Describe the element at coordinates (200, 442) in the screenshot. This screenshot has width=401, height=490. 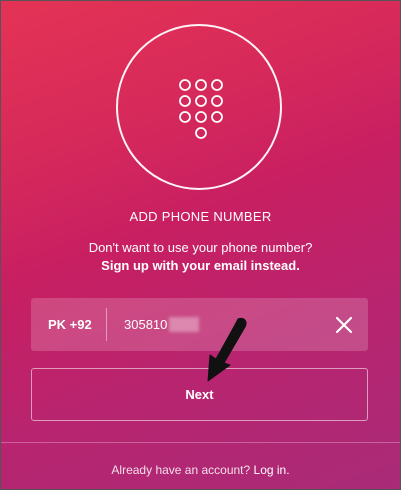
I see `footer-divider` at that location.